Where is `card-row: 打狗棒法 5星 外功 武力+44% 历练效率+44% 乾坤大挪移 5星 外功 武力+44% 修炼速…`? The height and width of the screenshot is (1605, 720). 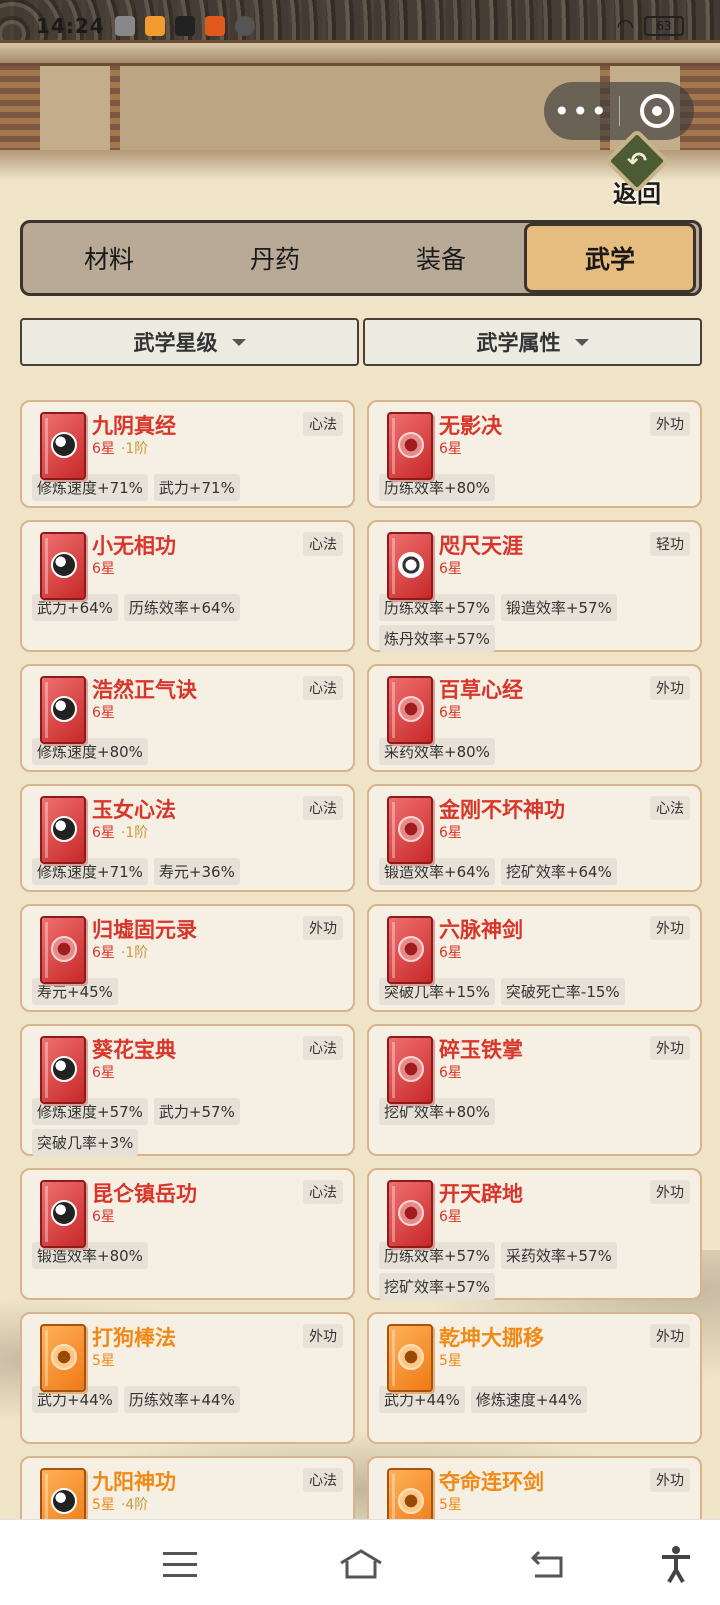
card-row: 打狗棒法 5星 外功 武力+44% 历练效率+44% 乾坤大挪移 5星 外功 武力+44% 修炼速… is located at coordinates (361, 1378).